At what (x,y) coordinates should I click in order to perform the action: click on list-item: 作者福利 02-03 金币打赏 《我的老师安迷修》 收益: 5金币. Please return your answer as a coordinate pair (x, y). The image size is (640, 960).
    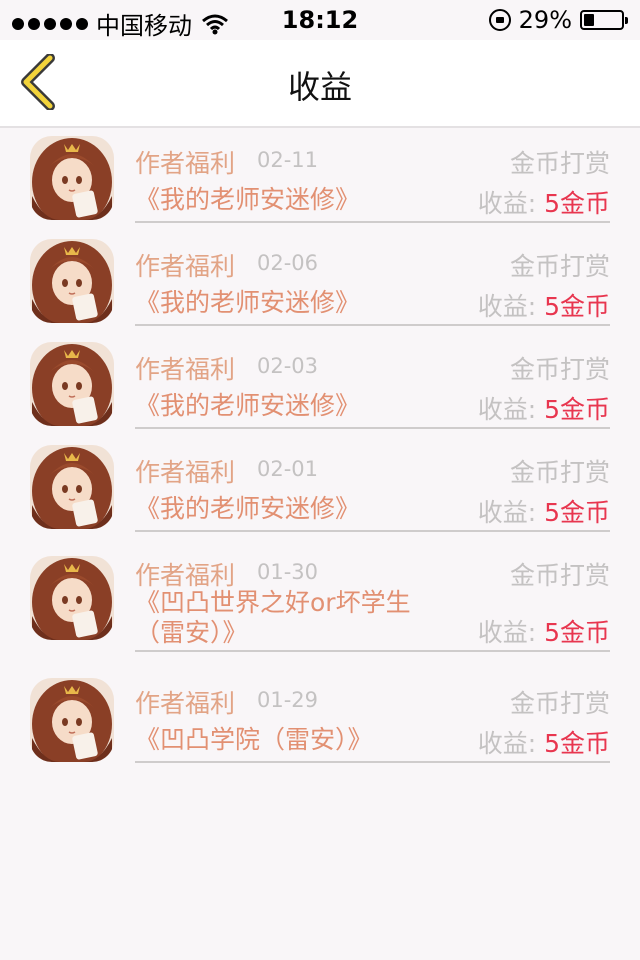
    Looking at the image, I should click on (320, 385).